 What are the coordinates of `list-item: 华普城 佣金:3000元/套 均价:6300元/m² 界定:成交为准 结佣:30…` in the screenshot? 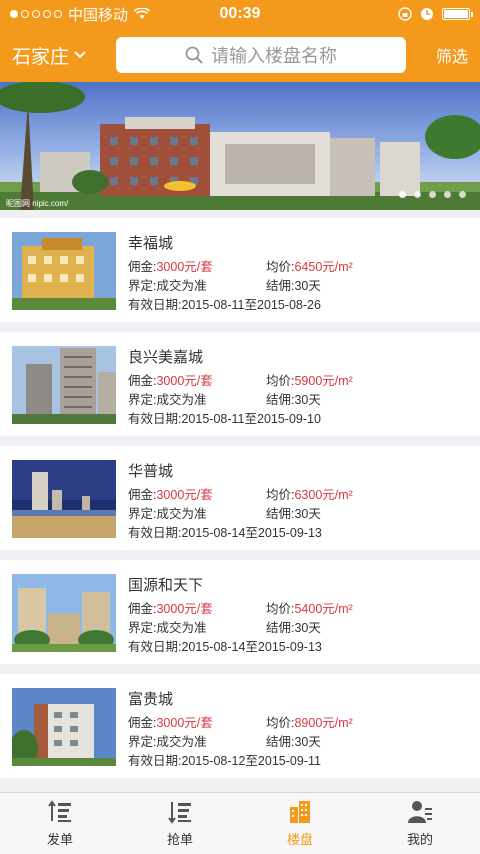 It's located at (240, 498).